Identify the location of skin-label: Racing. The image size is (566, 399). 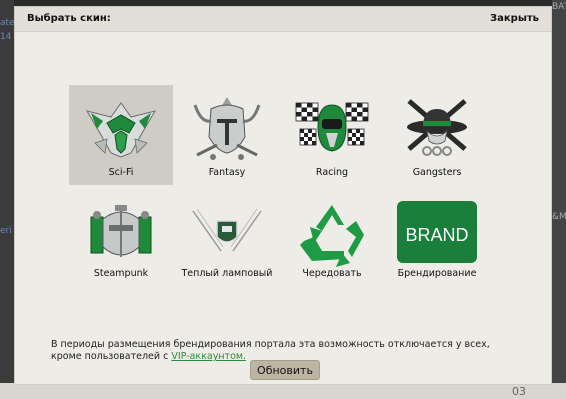
(332, 172).